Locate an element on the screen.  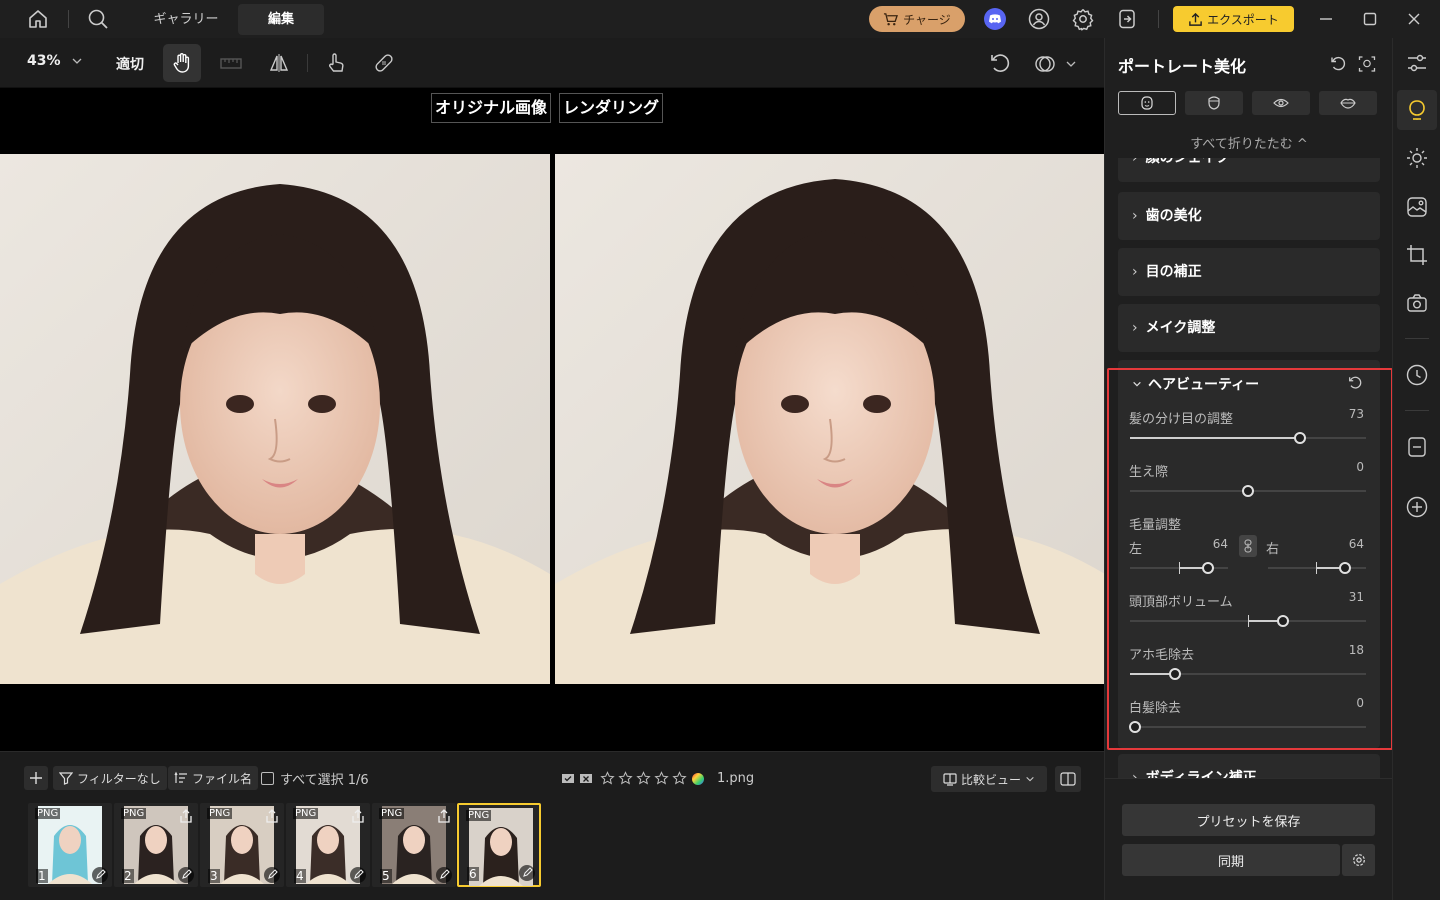
section-eyes: › 目の補正 is located at coordinates (1249, 272).